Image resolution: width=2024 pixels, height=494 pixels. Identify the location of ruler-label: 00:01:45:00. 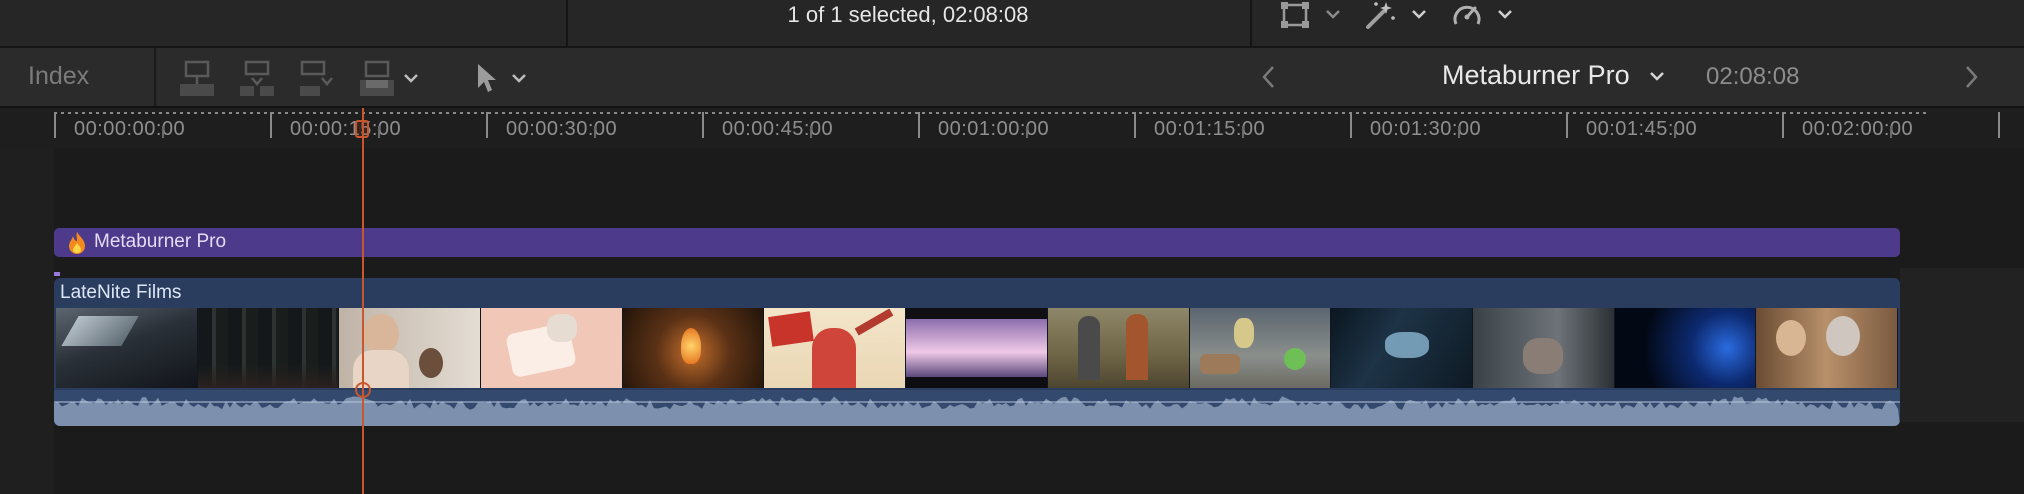
(1642, 129).